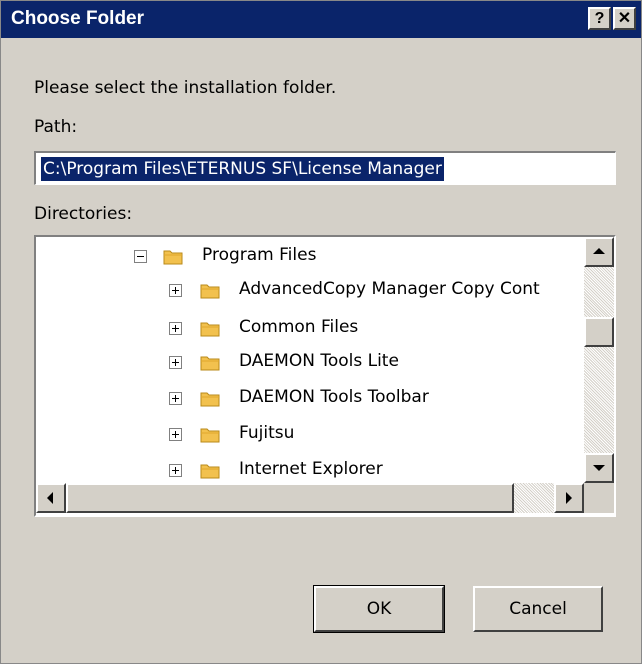 This screenshot has width=642, height=664. What do you see at coordinates (624, 18) in the screenshot?
I see `close-button: ✕` at bounding box center [624, 18].